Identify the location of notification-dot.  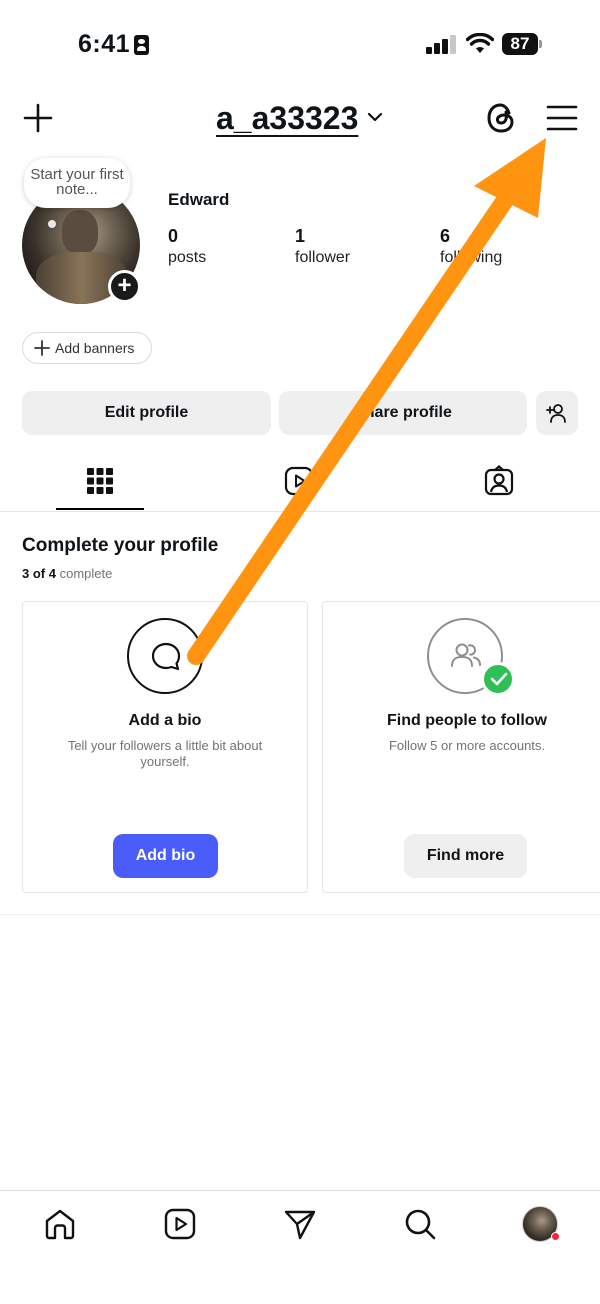
(555, 1236).